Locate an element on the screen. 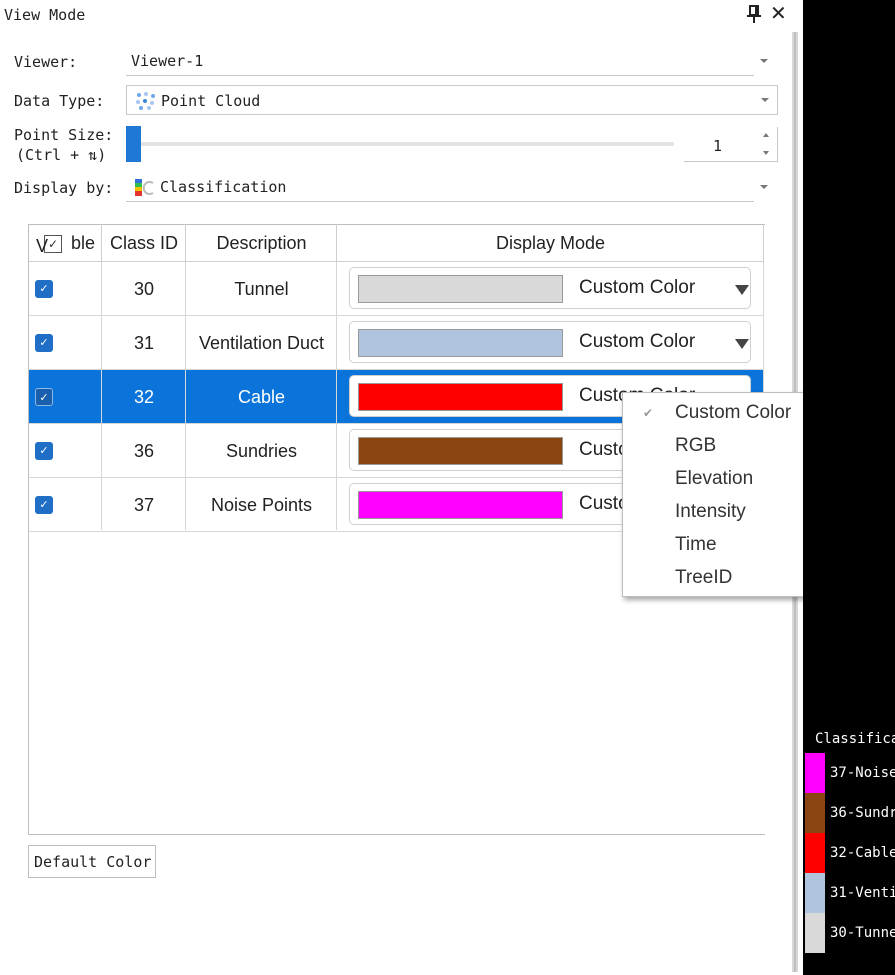  display-by-select: Classification is located at coordinates (440, 187).